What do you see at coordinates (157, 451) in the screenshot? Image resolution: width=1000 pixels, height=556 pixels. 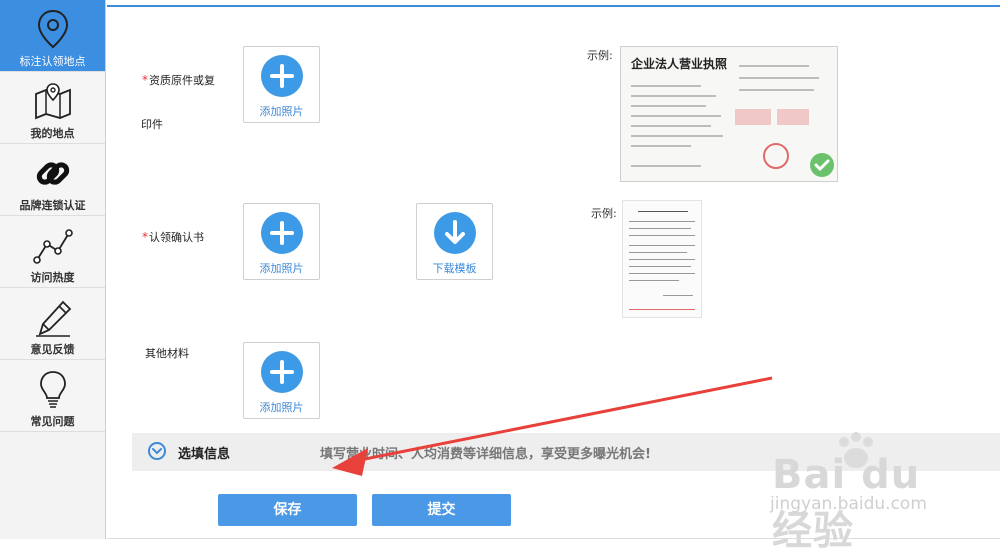 I see `chevron-down-icon` at bounding box center [157, 451].